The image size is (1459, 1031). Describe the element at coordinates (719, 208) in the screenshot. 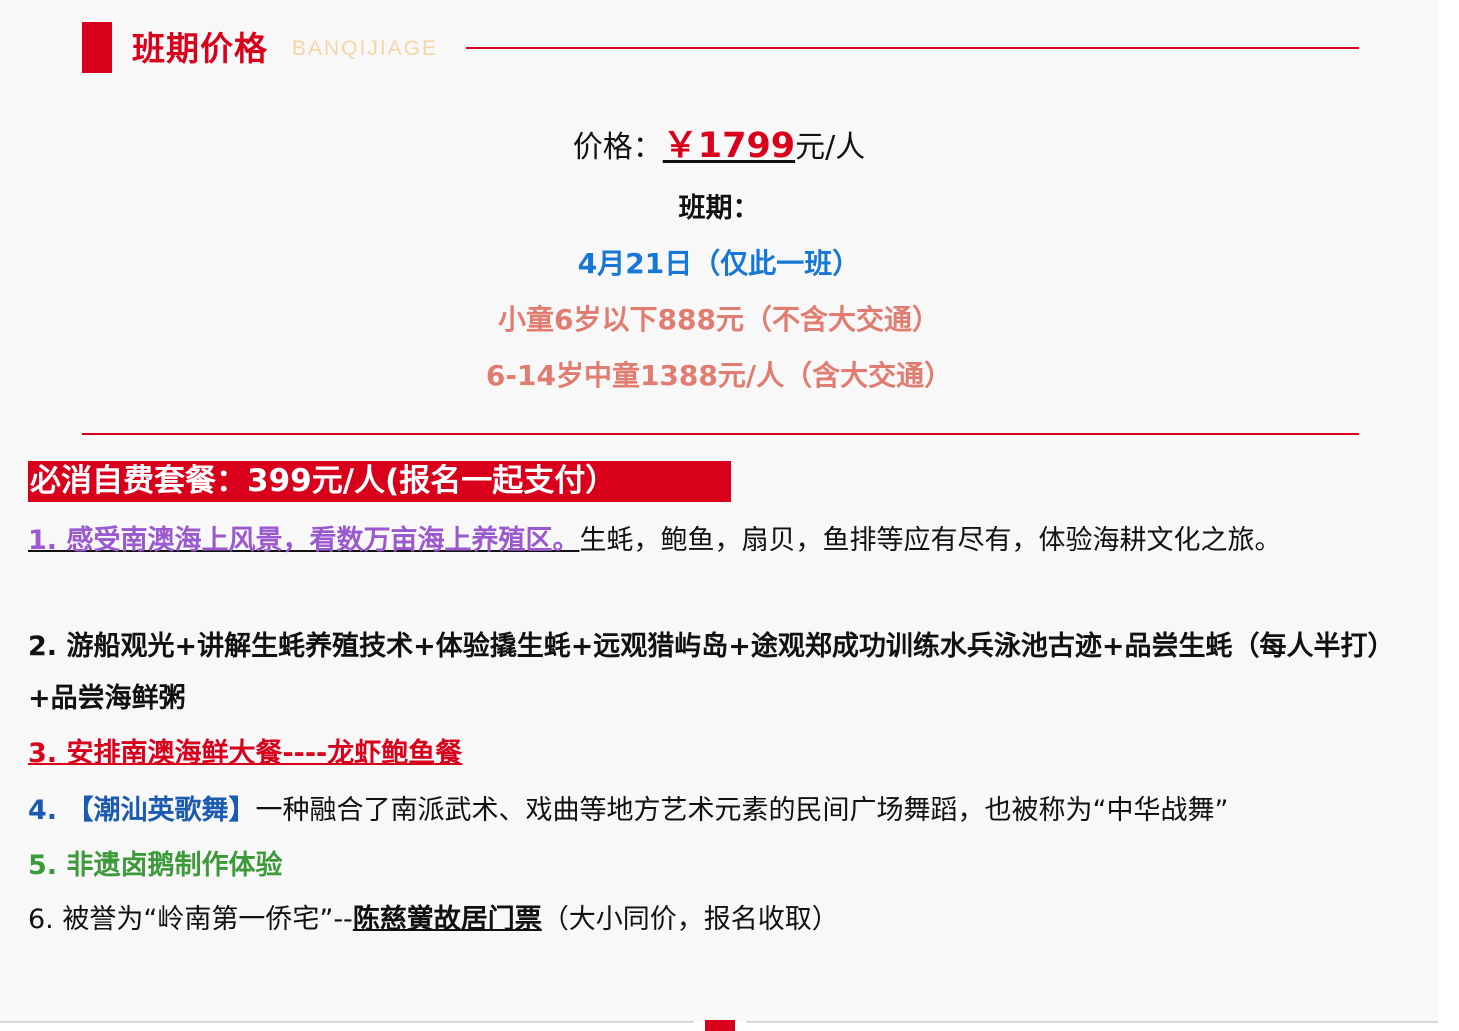

I see `schedule-label: 班期：` at that location.